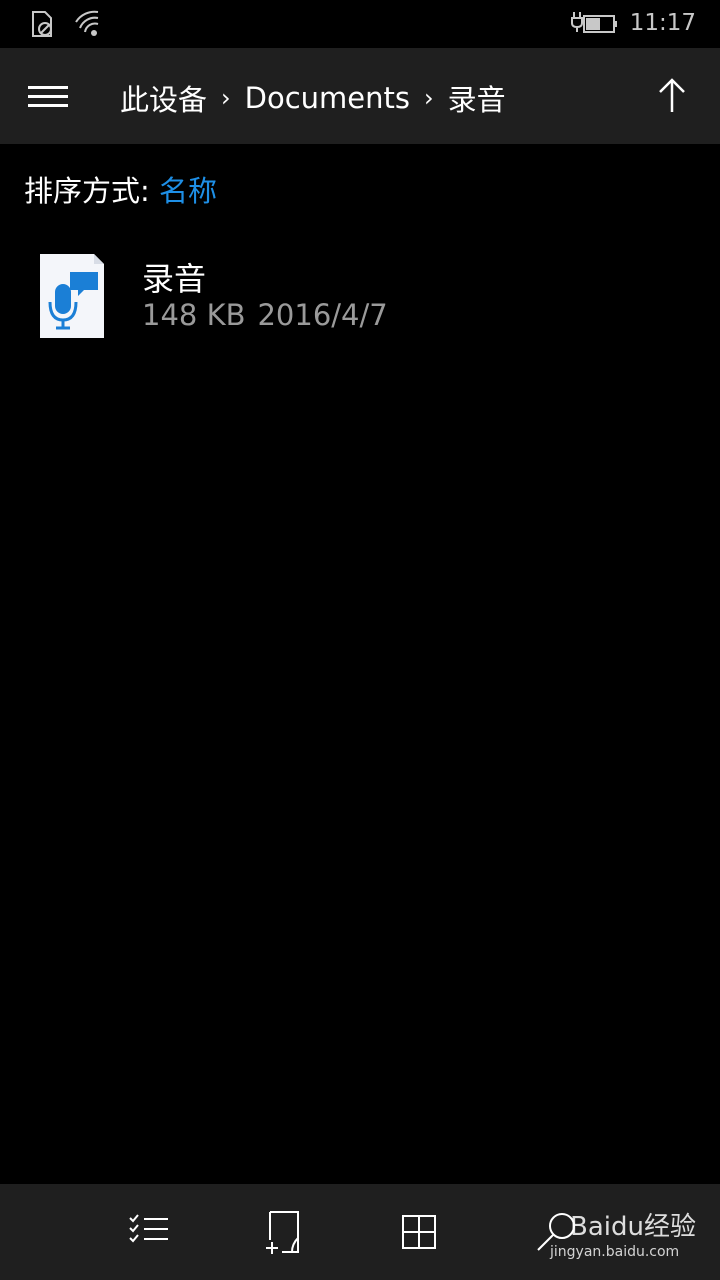 This screenshot has width=720, height=1280. What do you see at coordinates (72, 296) in the screenshot?
I see `voice-recording-file-icon` at bounding box center [72, 296].